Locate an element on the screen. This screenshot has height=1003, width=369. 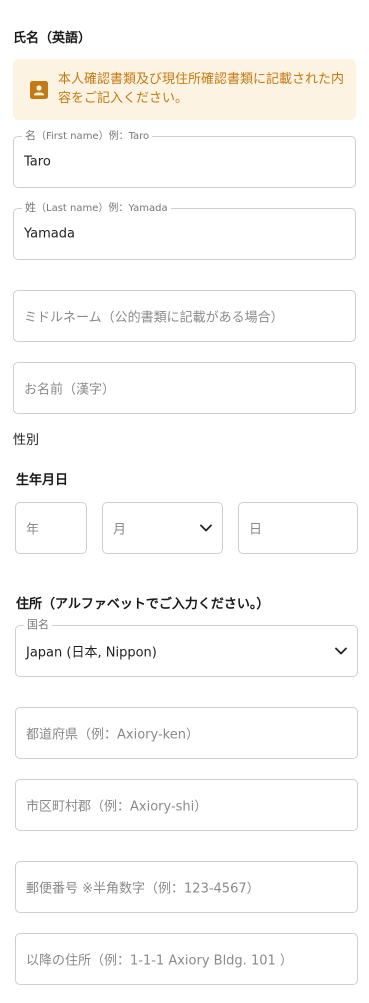
birth-month-placeholder: 月 is located at coordinates (120, 530).